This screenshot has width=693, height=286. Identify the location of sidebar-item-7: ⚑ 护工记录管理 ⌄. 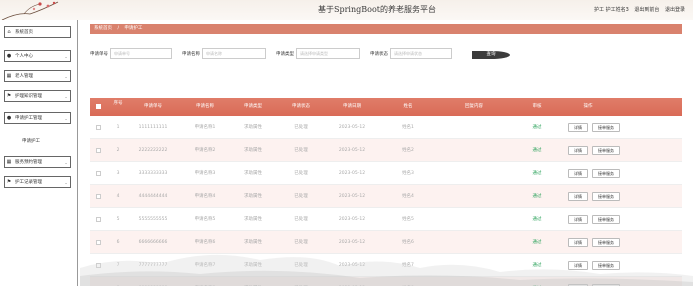
(37, 182).